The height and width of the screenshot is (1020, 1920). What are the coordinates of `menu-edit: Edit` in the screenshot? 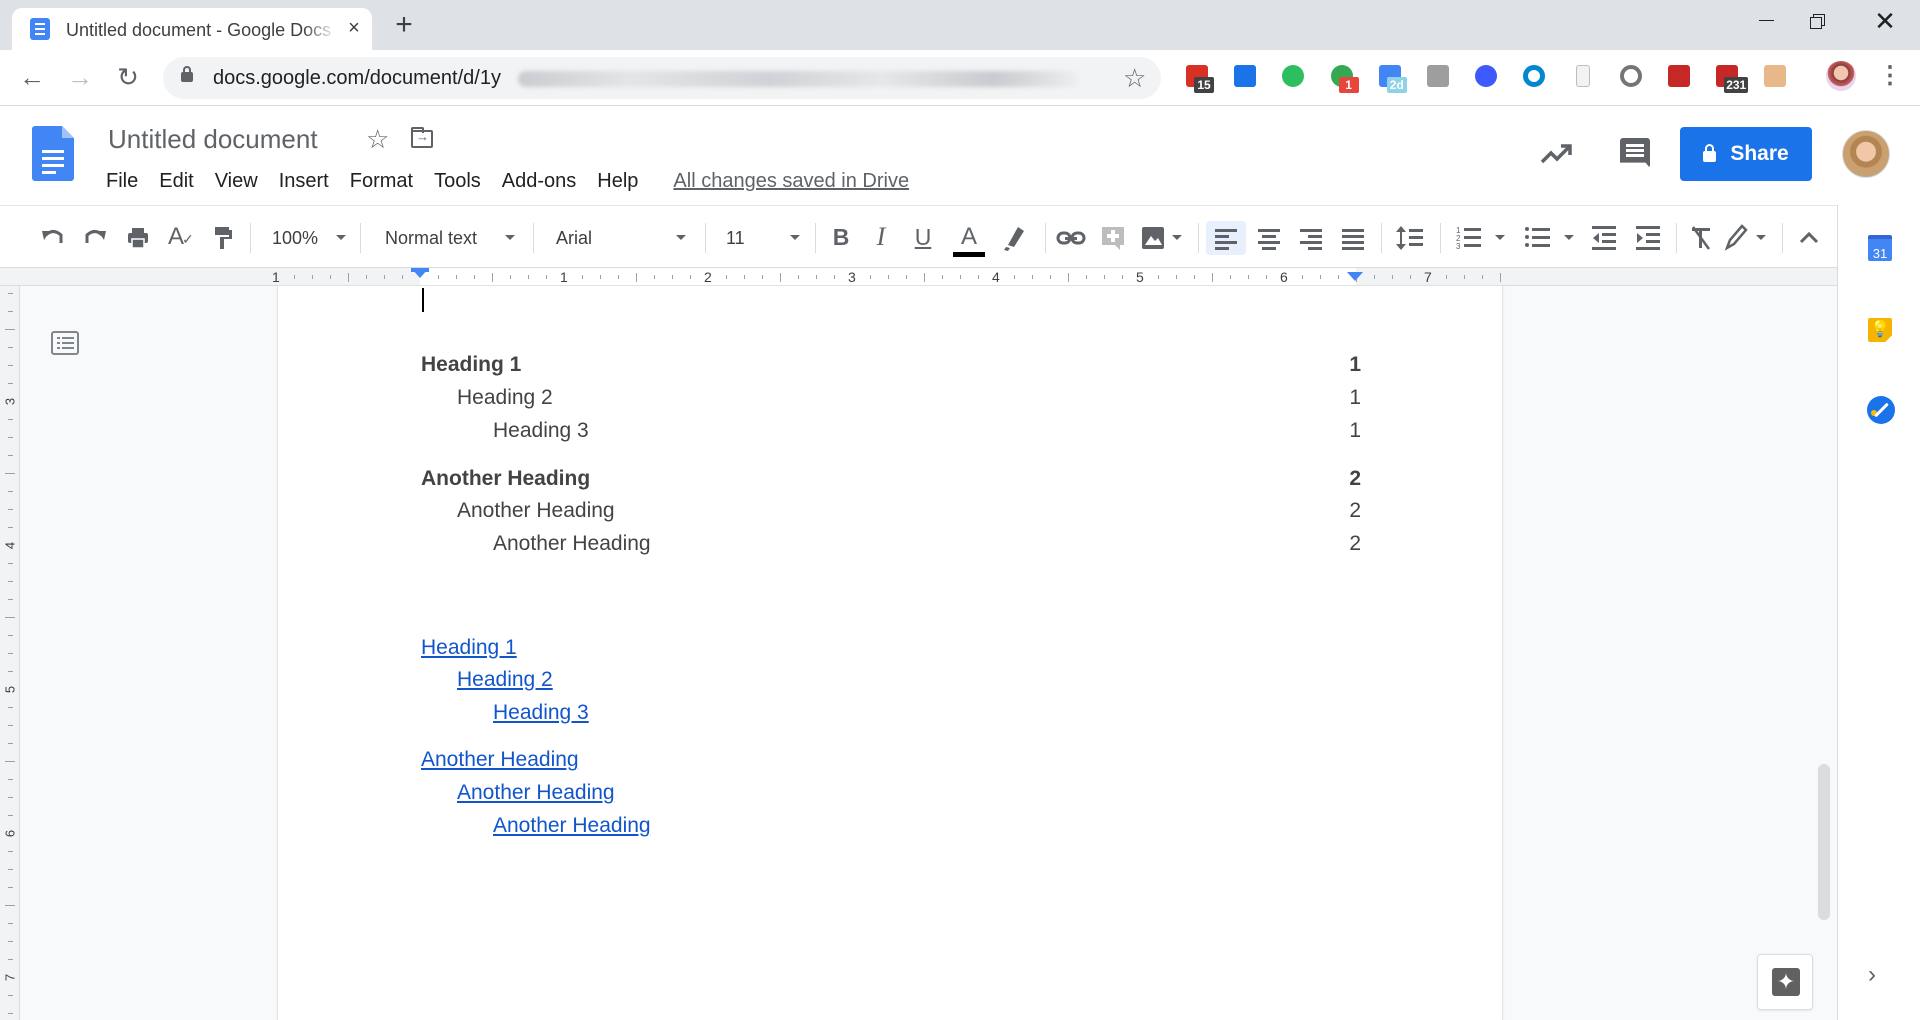 It's located at (176, 181).